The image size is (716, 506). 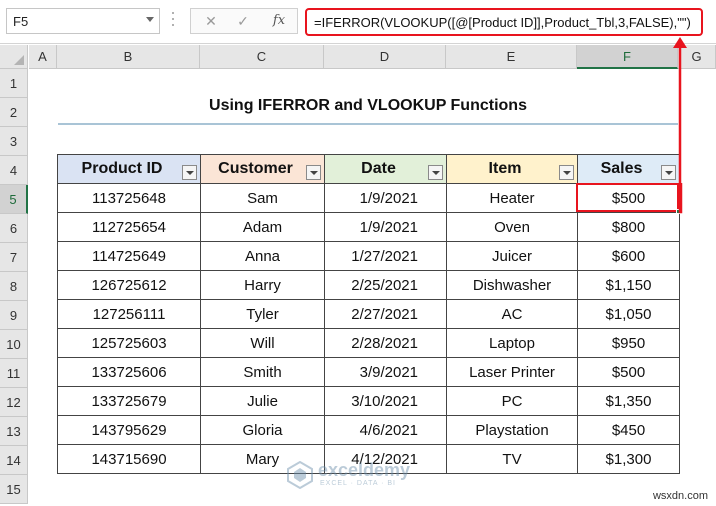 What do you see at coordinates (262, 343) in the screenshot?
I see `customer-cell: Will` at bounding box center [262, 343].